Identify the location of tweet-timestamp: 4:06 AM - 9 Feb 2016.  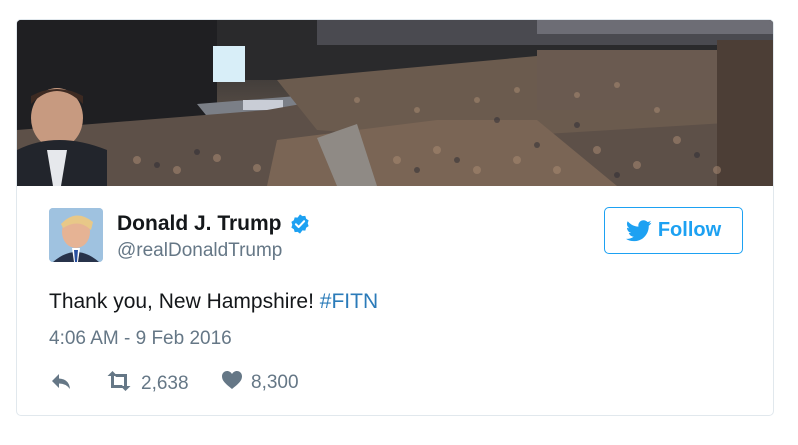
(140, 339).